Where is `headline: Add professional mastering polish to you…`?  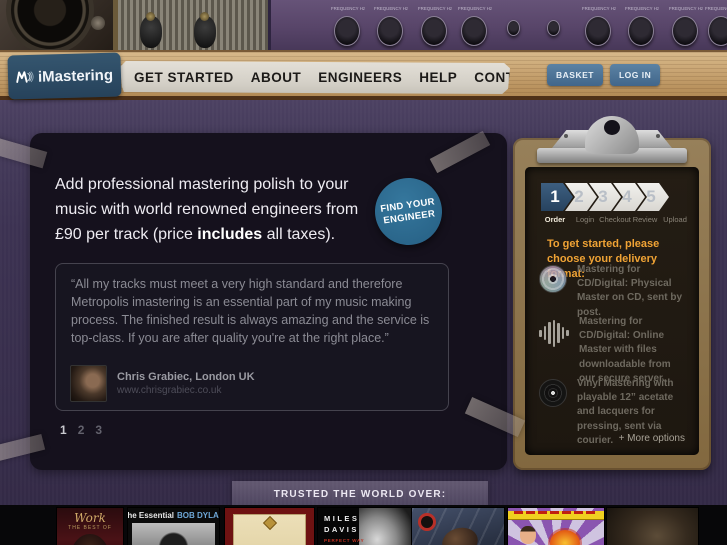
headline: Add professional mastering polish to you… is located at coordinates (207, 209).